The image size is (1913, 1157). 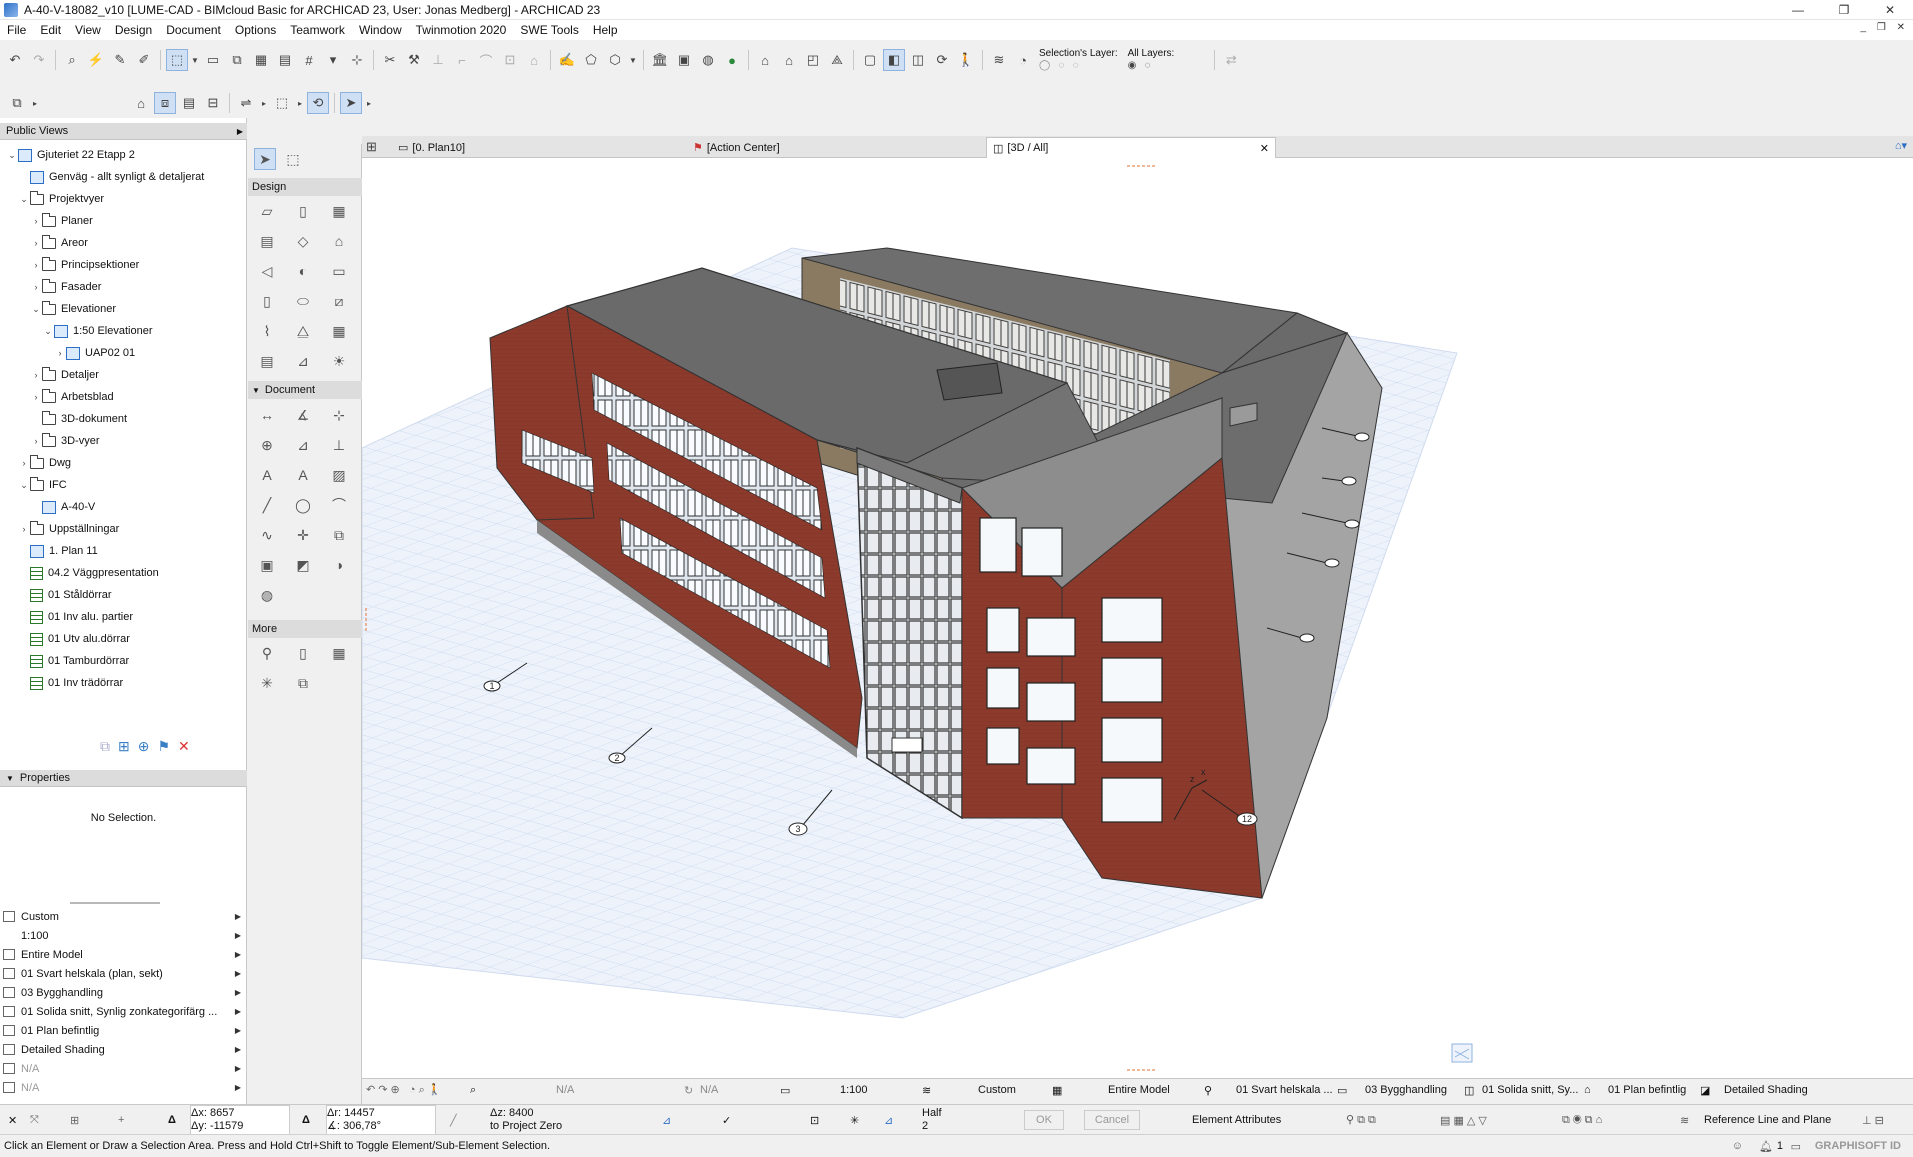 I want to click on more-section-header: More, so click(x=305, y=629).